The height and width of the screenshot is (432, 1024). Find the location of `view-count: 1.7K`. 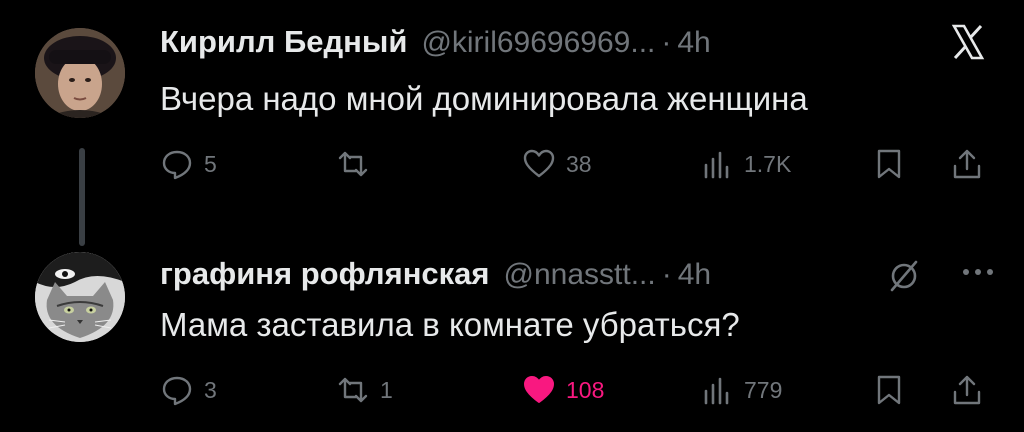

view-count: 1.7K is located at coordinates (768, 163).